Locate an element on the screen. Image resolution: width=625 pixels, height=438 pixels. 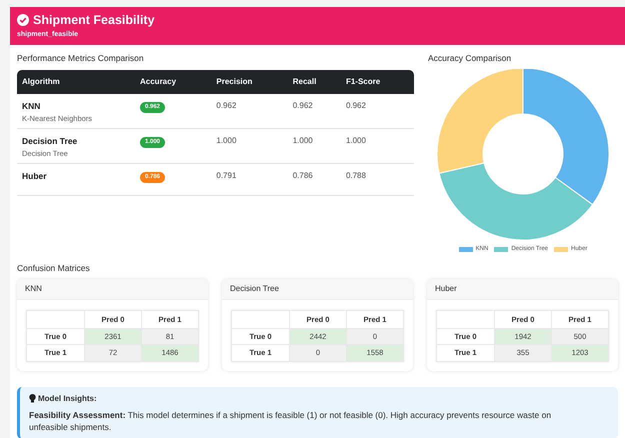
algorithm-name: KNN is located at coordinates (32, 106).